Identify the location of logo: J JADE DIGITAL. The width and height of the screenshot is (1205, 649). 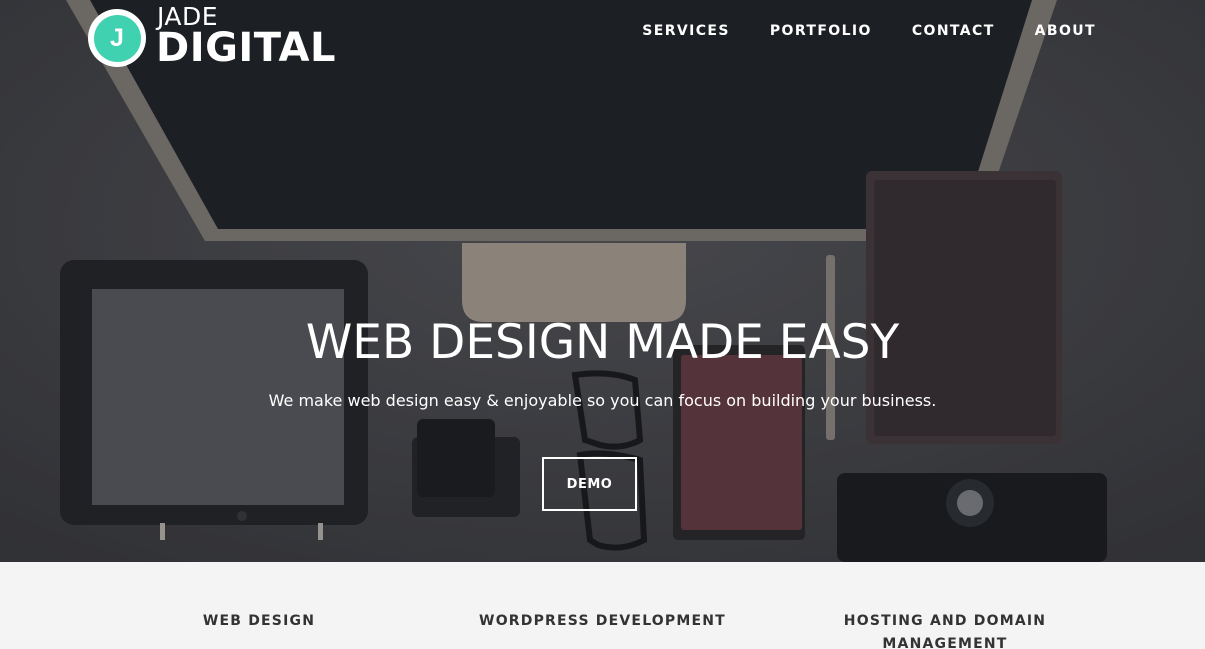
(218, 37).